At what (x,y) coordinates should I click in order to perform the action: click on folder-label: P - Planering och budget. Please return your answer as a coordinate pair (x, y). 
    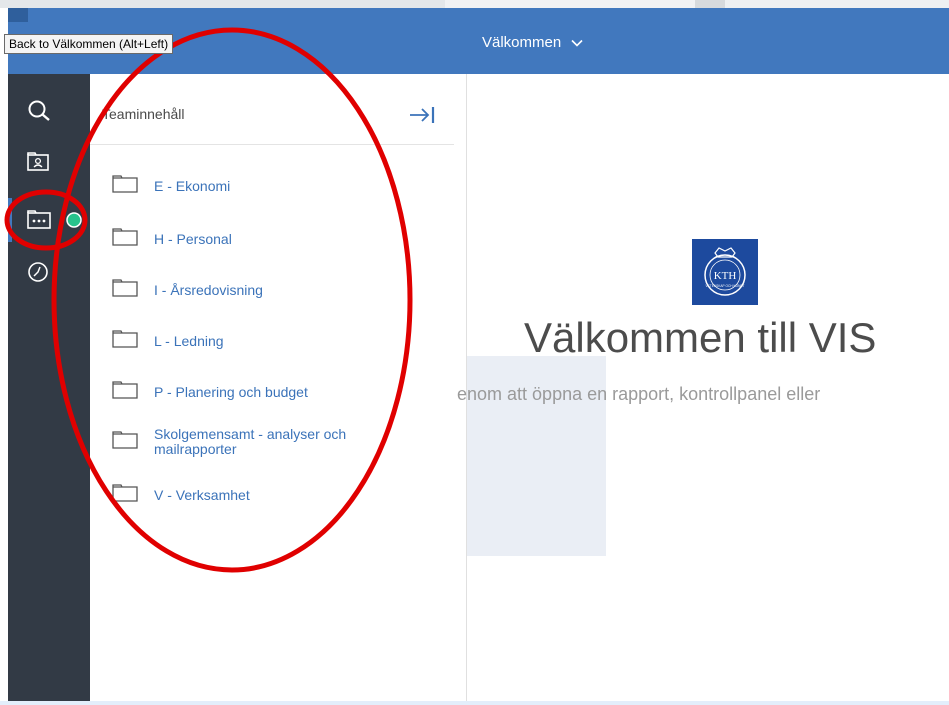
    Looking at the image, I should click on (231, 392).